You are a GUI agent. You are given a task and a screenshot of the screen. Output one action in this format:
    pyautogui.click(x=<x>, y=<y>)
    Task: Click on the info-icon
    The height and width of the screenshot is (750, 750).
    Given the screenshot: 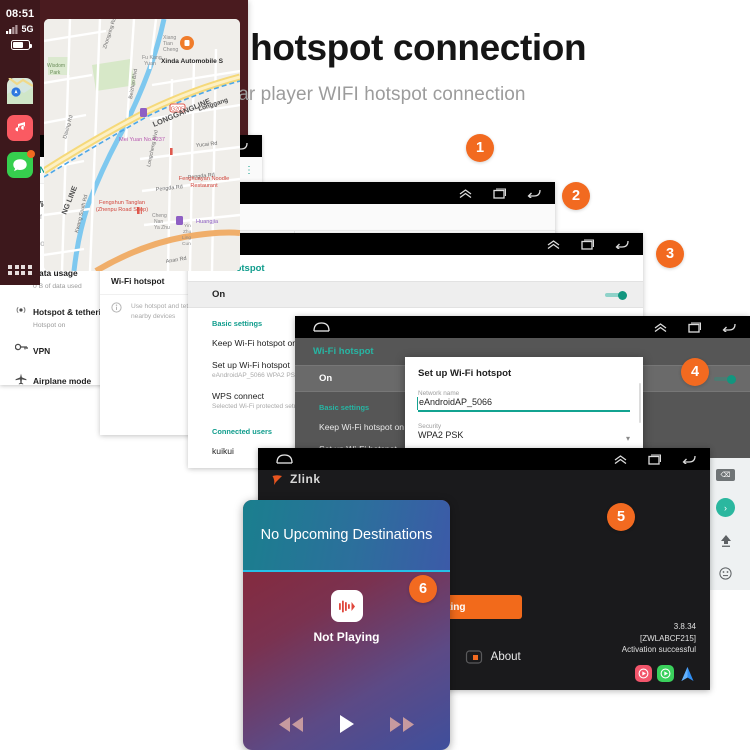 What is the action you would take?
    pyautogui.click(x=116, y=311)
    